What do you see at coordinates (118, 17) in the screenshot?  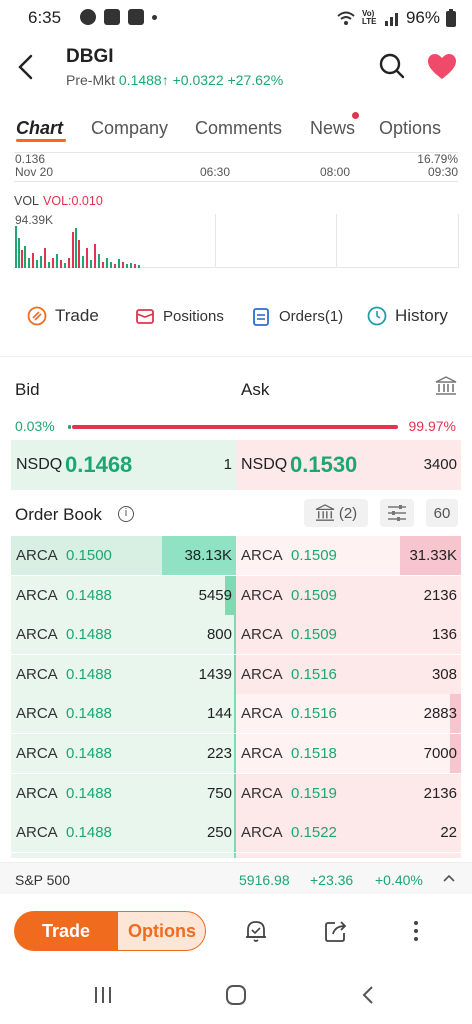 I see `notification-icons` at bounding box center [118, 17].